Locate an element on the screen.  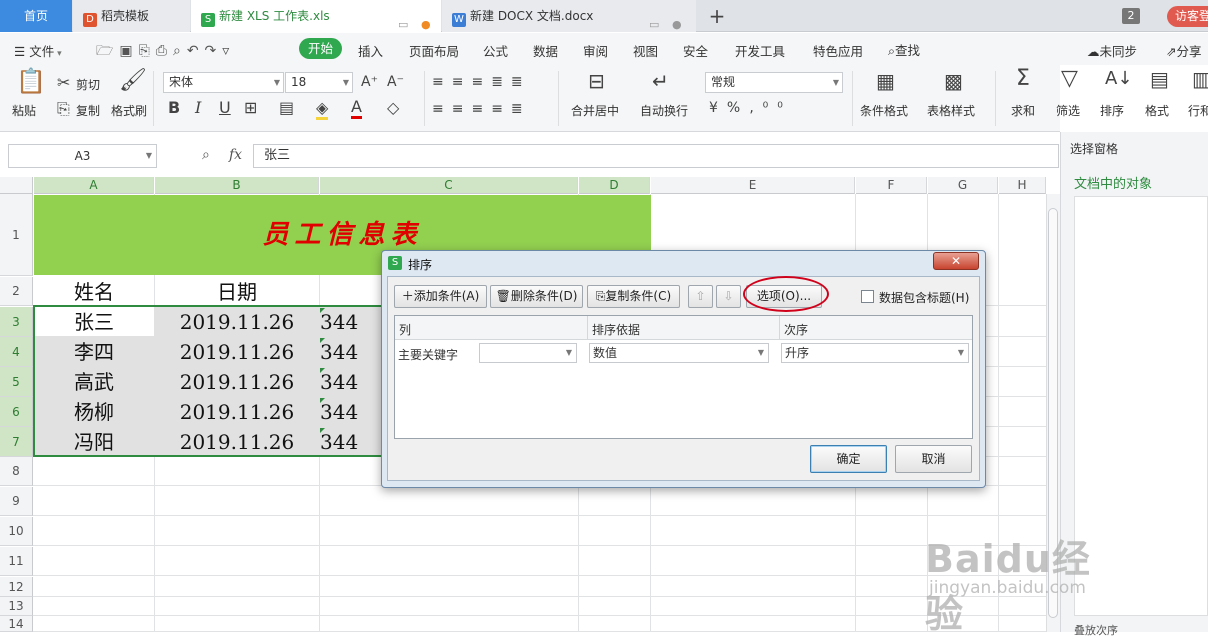
column-header: F is located at coordinates (891, 185).